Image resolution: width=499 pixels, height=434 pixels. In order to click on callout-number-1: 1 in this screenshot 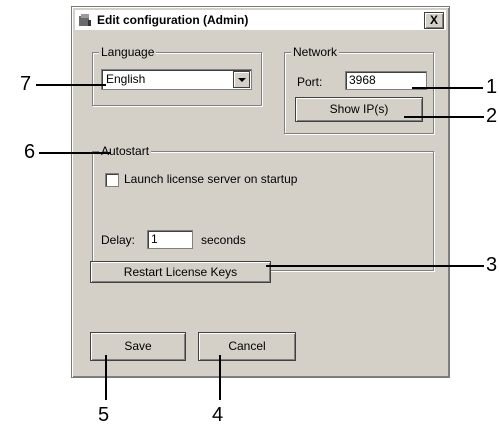, I will do `click(492, 87)`.